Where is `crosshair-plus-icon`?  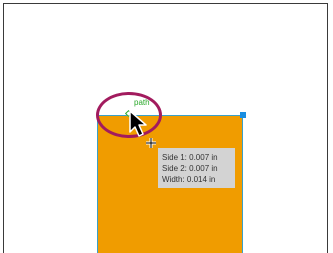 crosshair-plus-icon is located at coordinates (151, 143).